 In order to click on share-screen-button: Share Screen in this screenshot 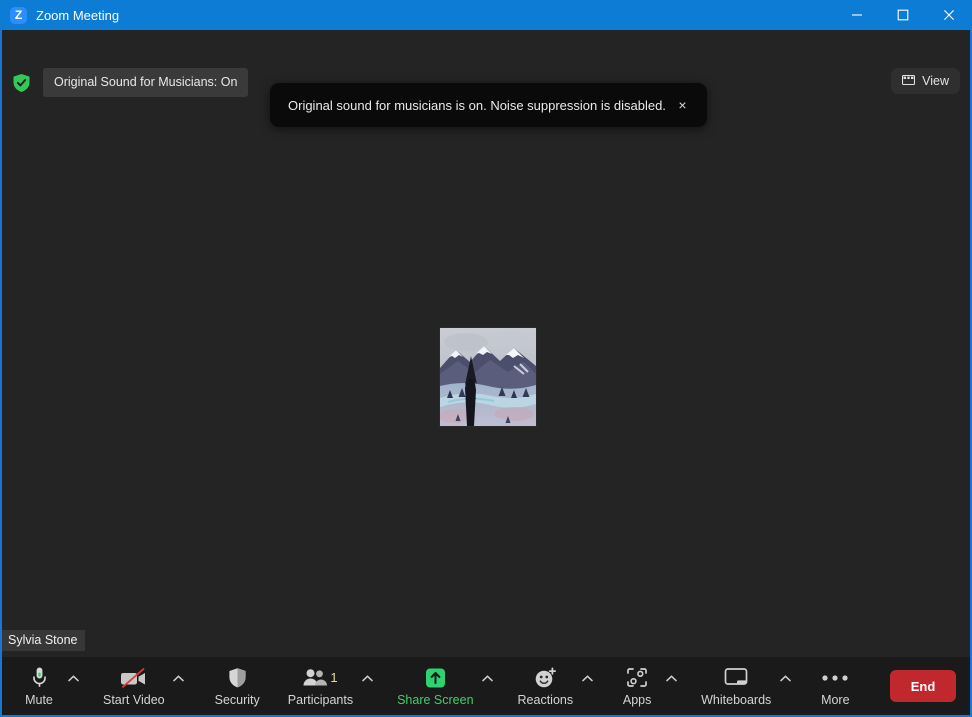, I will do `click(435, 686)`.